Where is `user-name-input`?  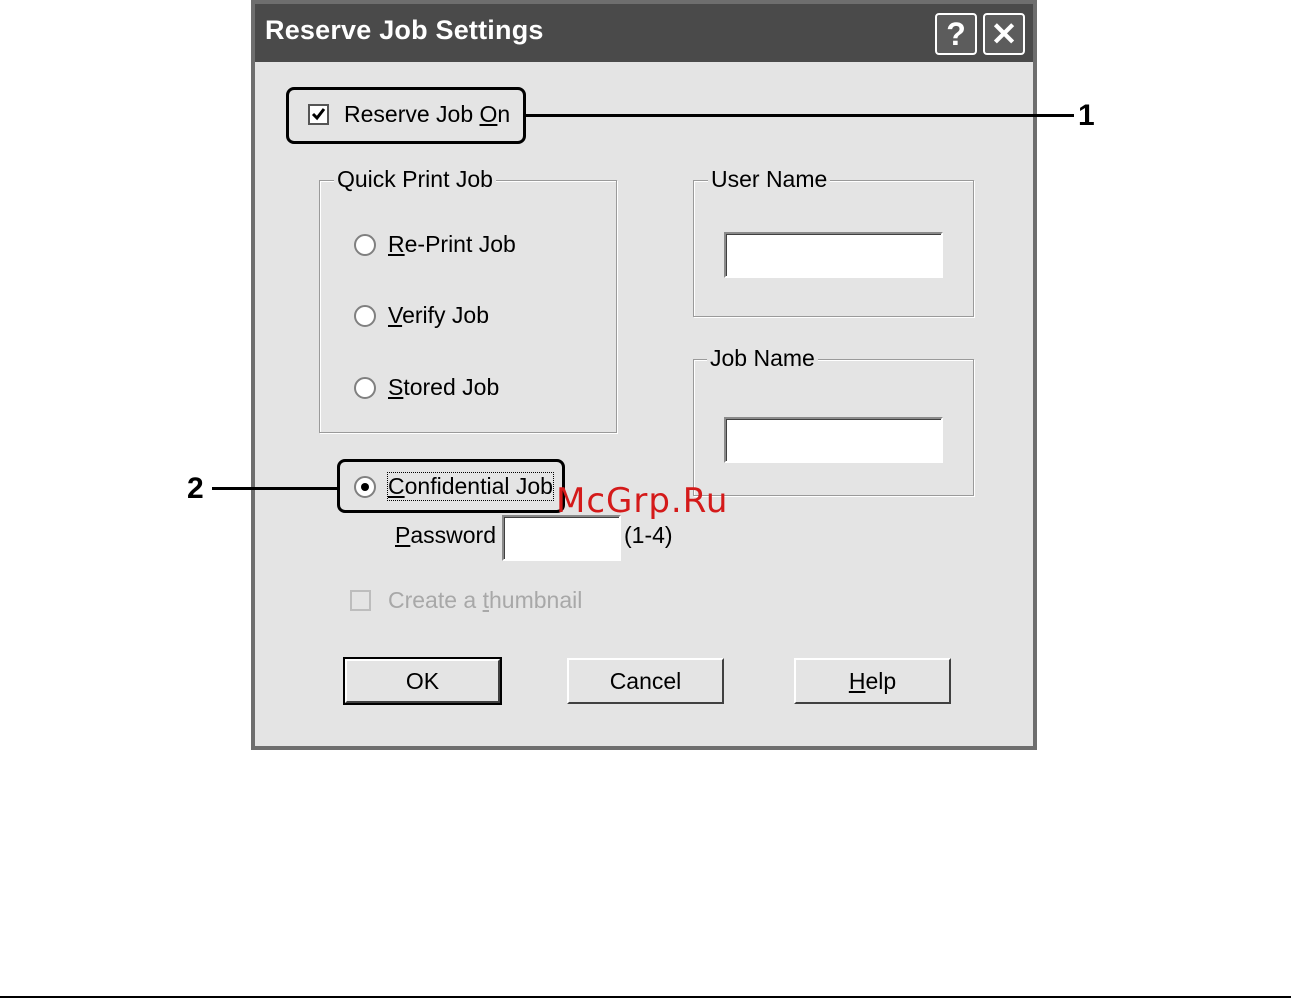
user-name-input is located at coordinates (833, 255).